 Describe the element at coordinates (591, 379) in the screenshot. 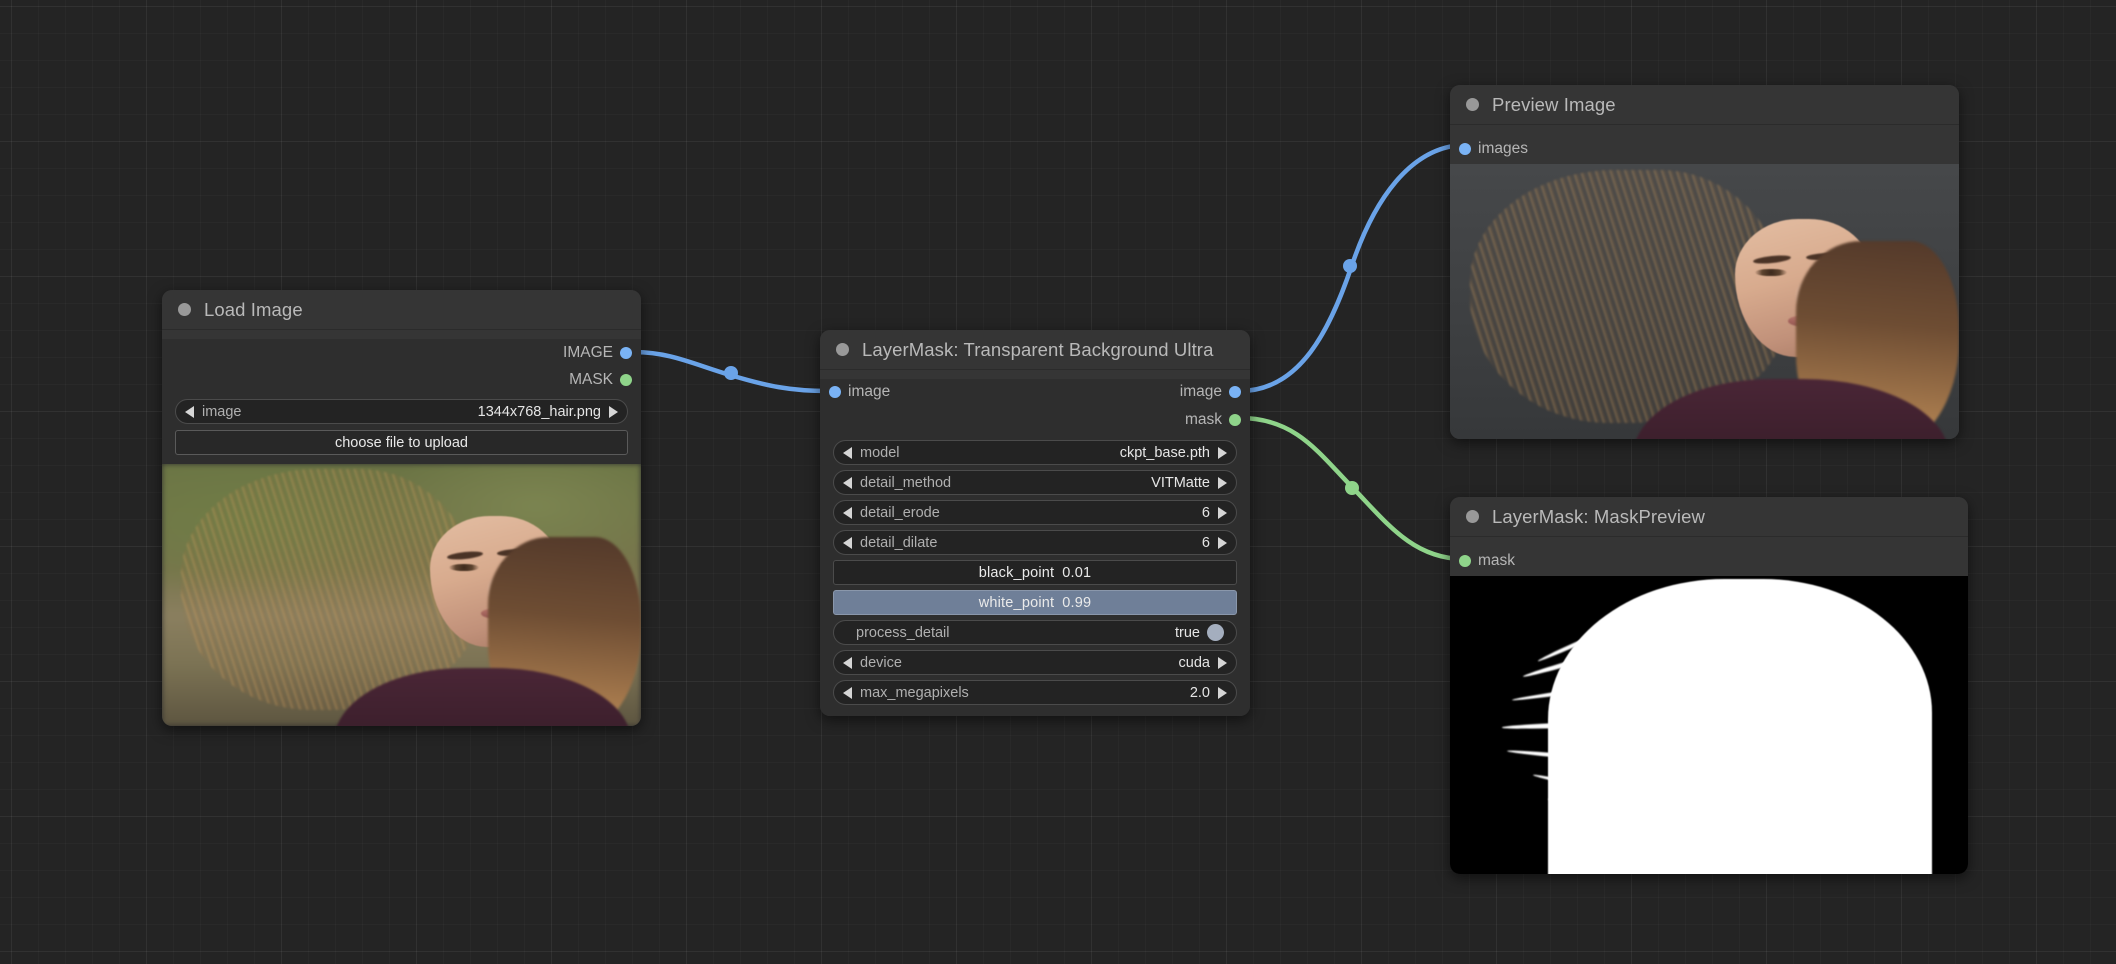

I see `output-slot-label: MASK` at that location.